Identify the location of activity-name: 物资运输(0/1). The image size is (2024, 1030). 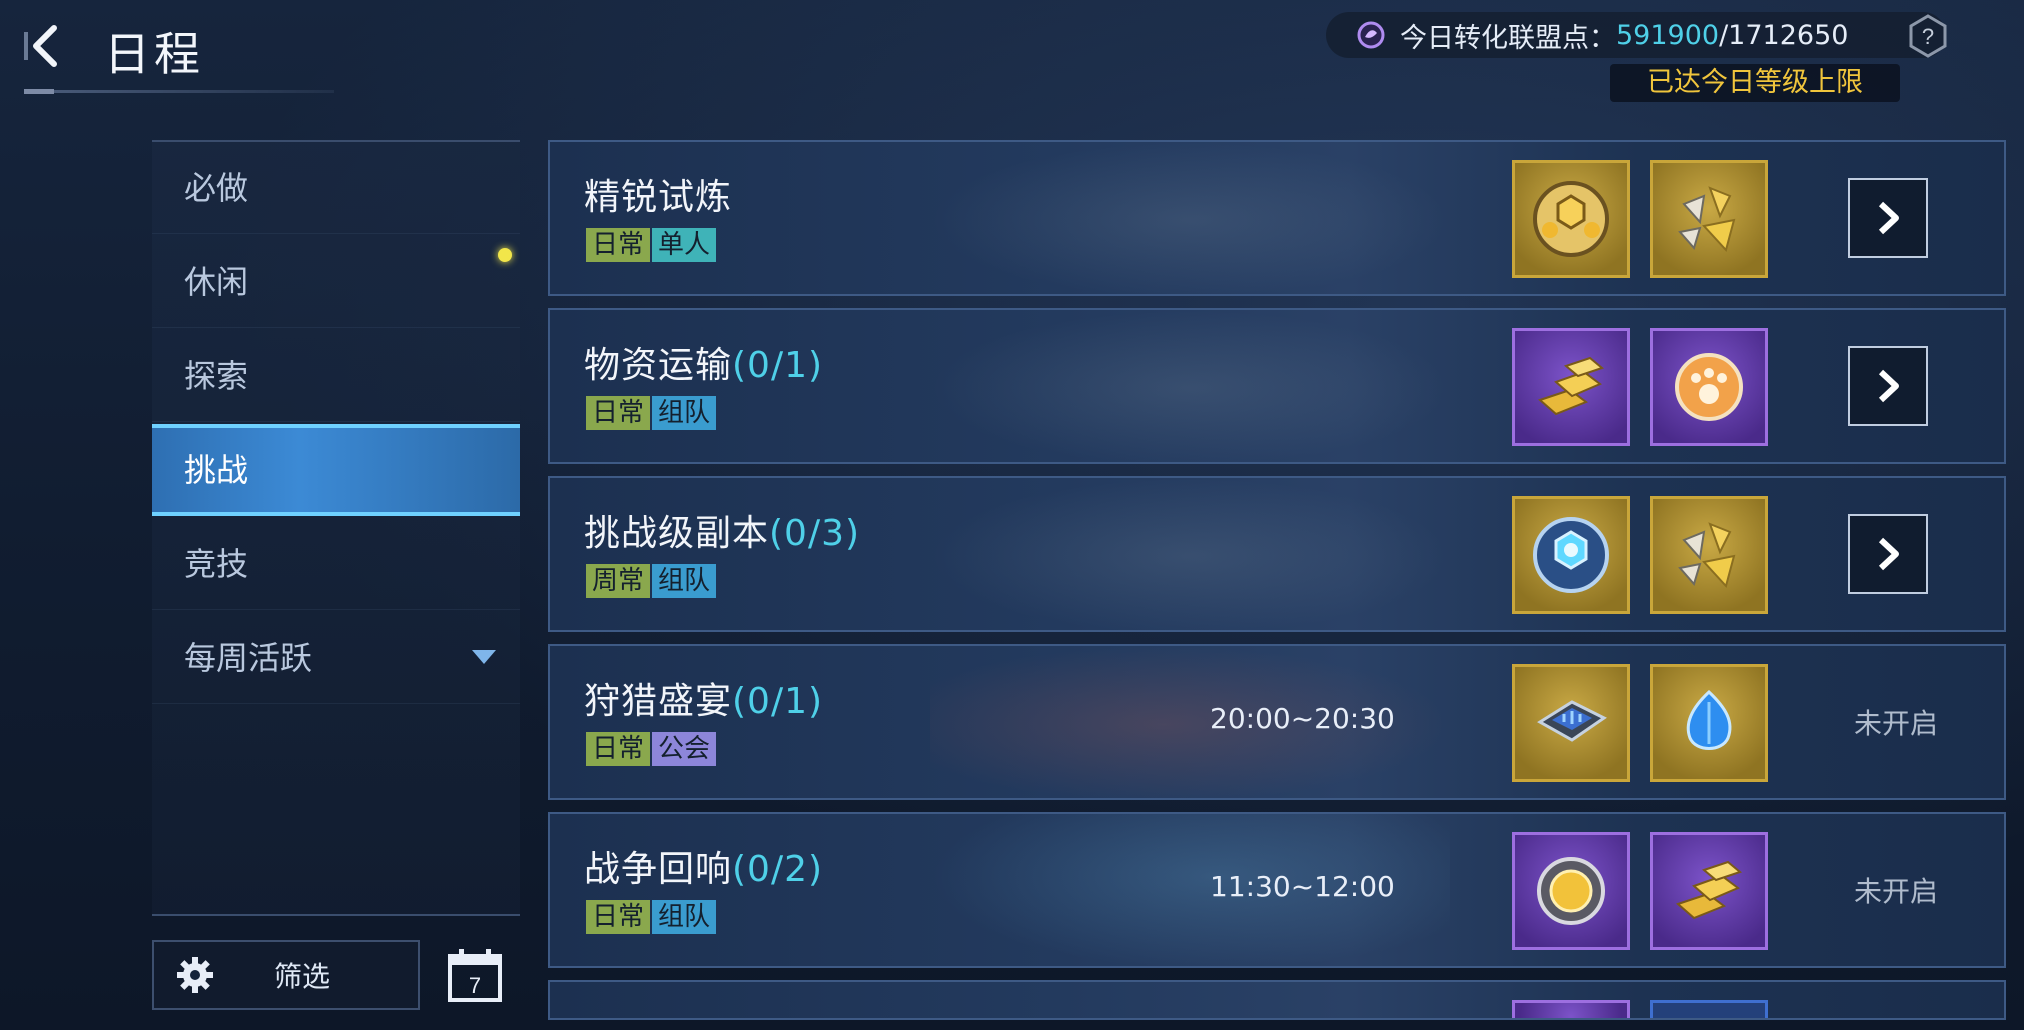
(704, 365).